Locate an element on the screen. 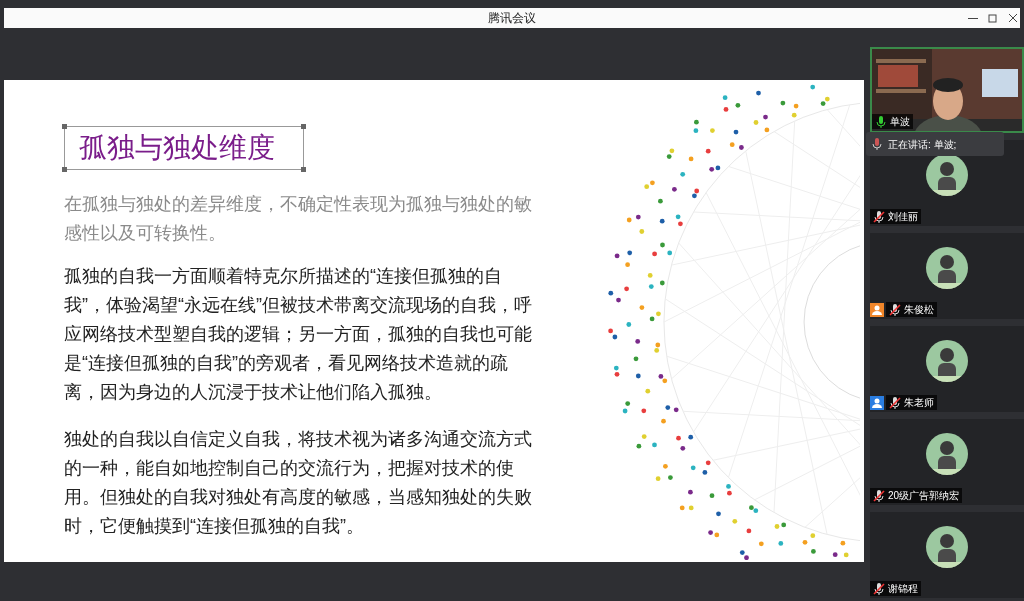 The height and width of the screenshot is (601, 1024). restore-icon is located at coordinates (993, 18).